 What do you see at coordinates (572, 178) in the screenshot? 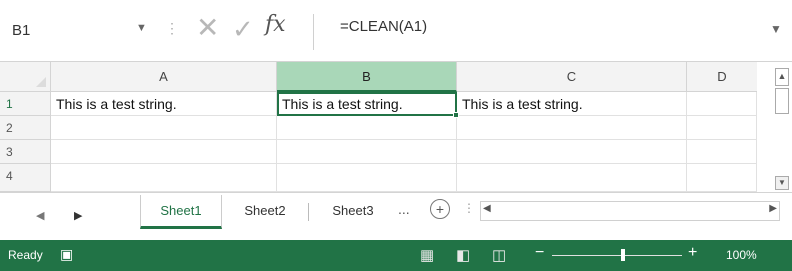
I see `cell-c4` at bounding box center [572, 178].